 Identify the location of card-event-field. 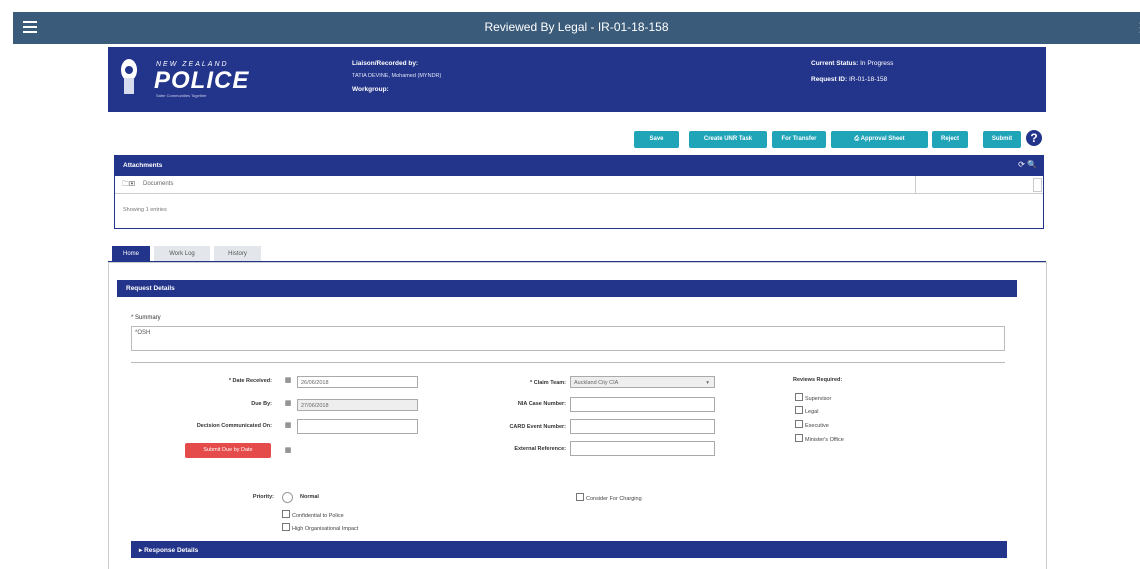
(642, 426).